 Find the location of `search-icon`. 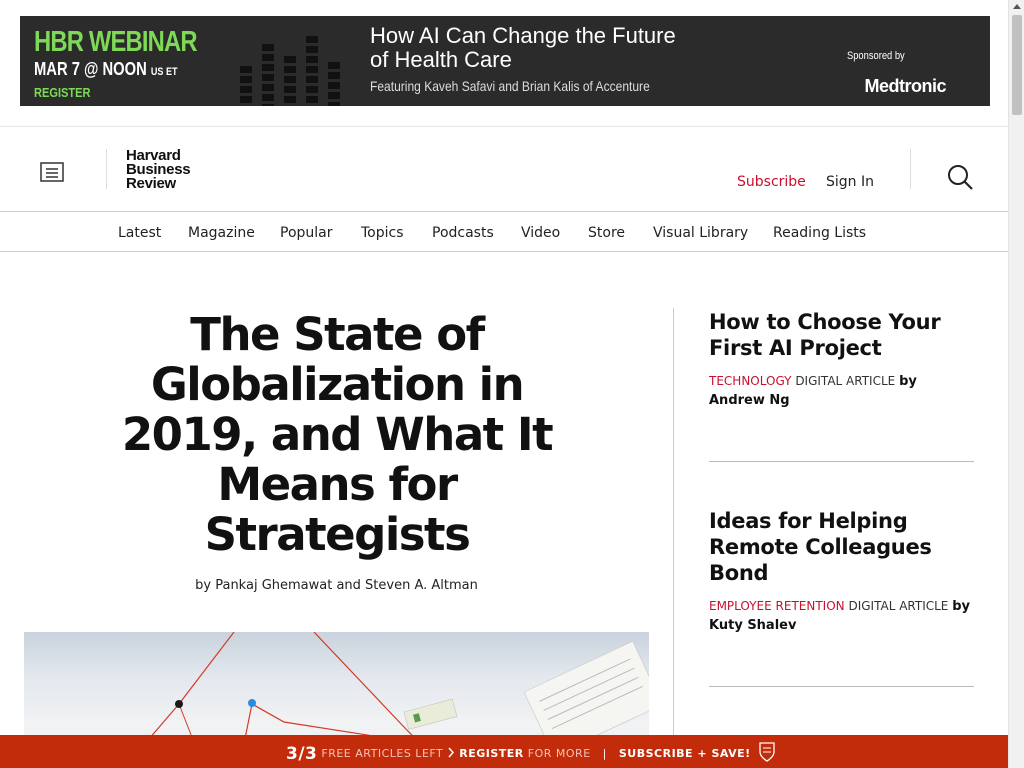

search-icon is located at coordinates (960, 177).